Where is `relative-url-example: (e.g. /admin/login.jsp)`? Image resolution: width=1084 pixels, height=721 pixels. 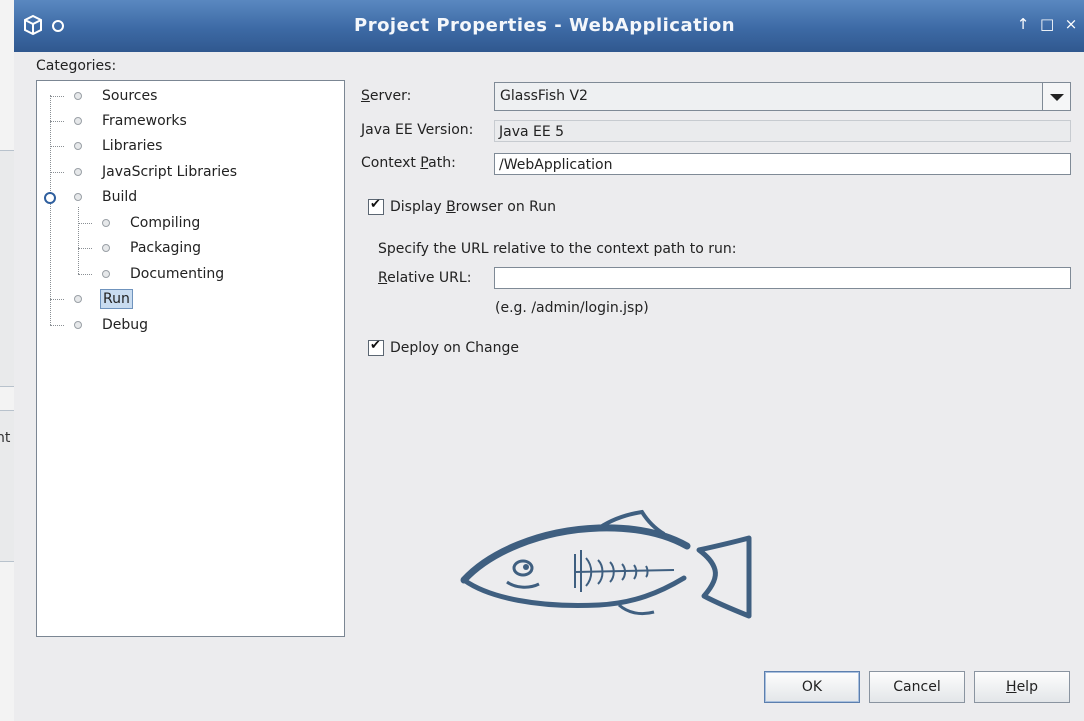
relative-url-example: (e.g. /admin/login.jsp) is located at coordinates (572, 308).